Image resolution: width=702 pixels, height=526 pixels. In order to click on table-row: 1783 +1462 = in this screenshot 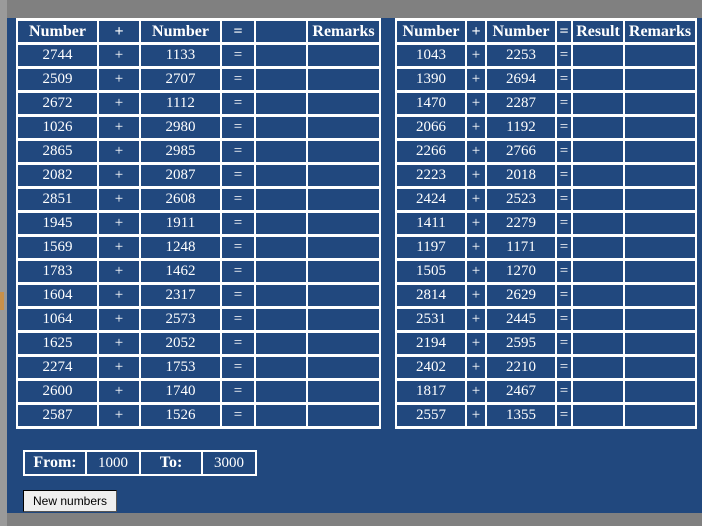, I will do `click(198, 271)`.